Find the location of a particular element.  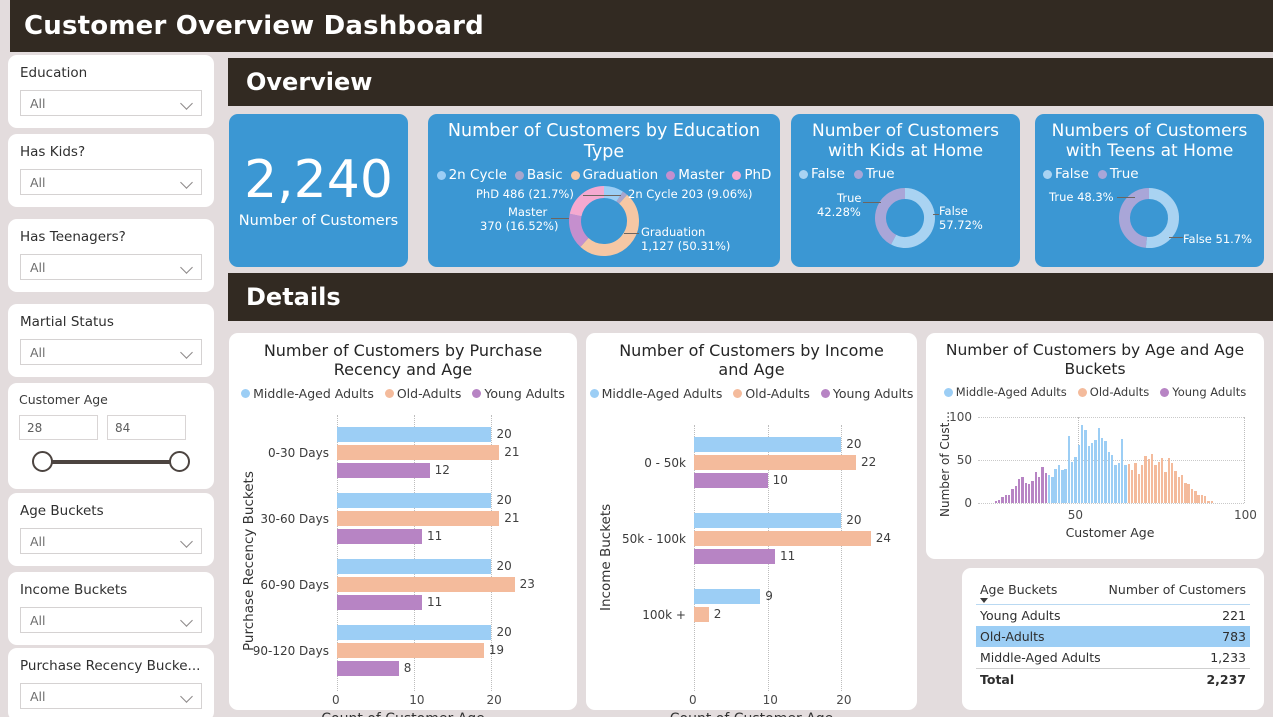

table-col-number-of-customers: Number of Customers is located at coordinates (1177, 589).